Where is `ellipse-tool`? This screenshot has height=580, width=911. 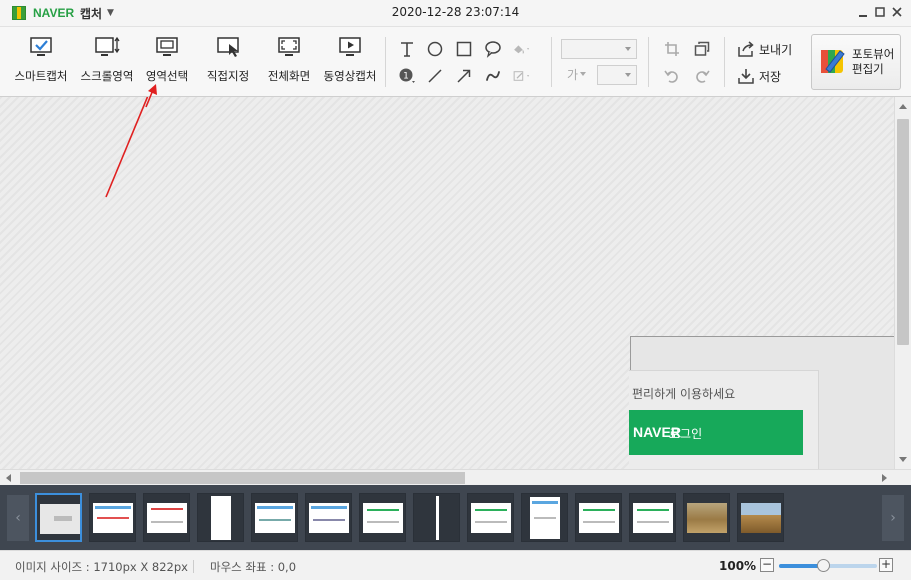 ellipse-tool is located at coordinates (435, 49).